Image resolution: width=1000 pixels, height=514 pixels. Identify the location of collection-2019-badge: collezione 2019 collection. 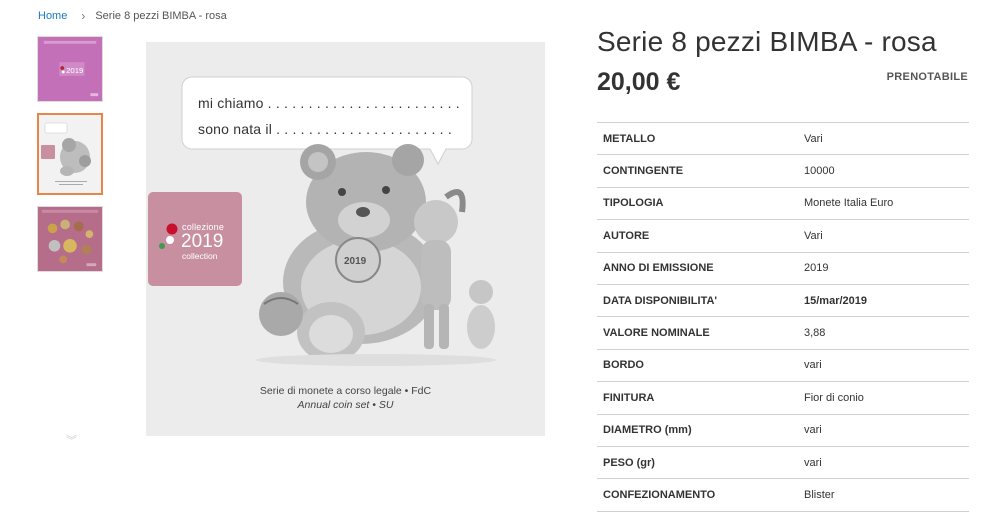
(195, 239).